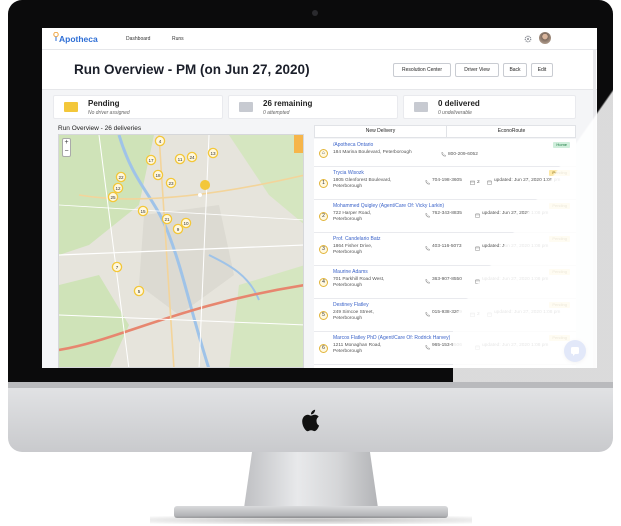 This screenshot has width=621, height=526. I want to click on map-marker: 24, so click(192, 157).